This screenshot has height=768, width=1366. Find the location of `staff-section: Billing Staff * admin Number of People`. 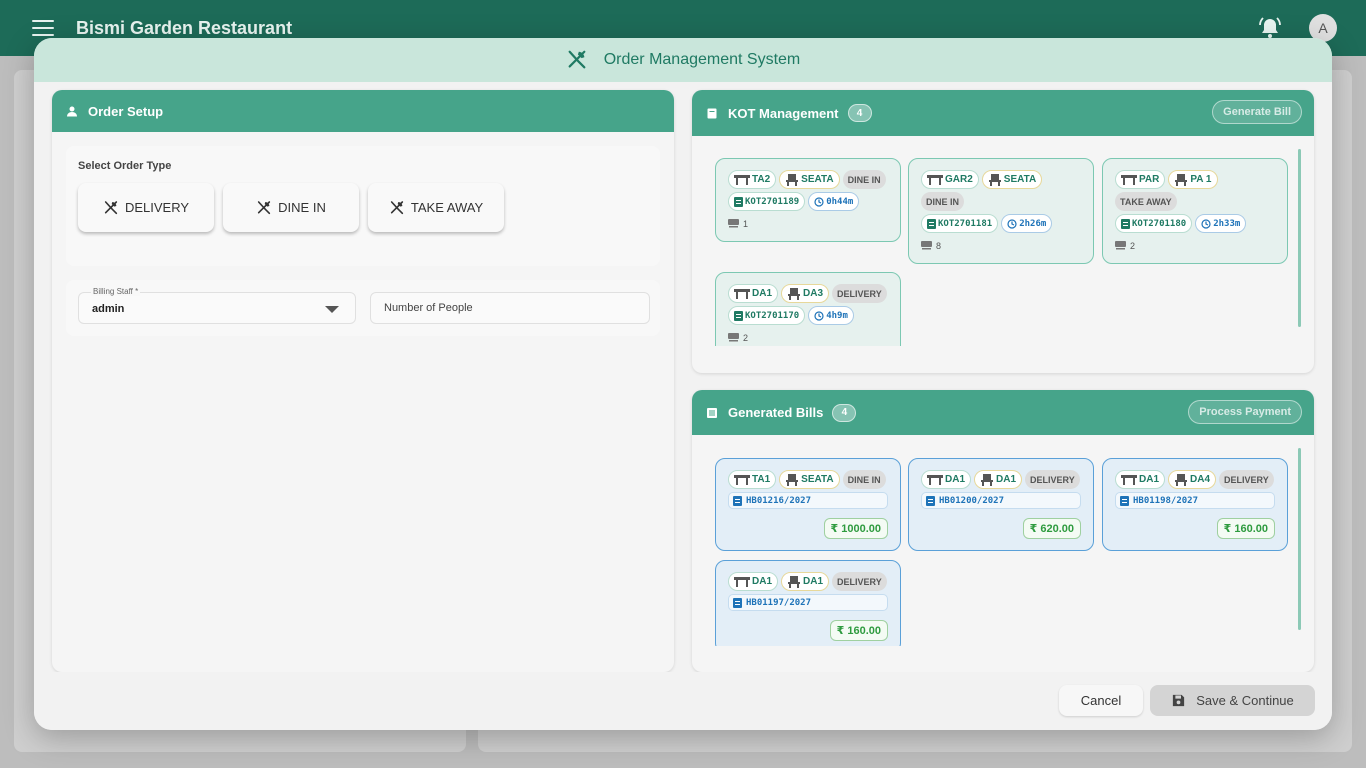

staff-section: Billing Staff * admin Number of People is located at coordinates (363, 308).